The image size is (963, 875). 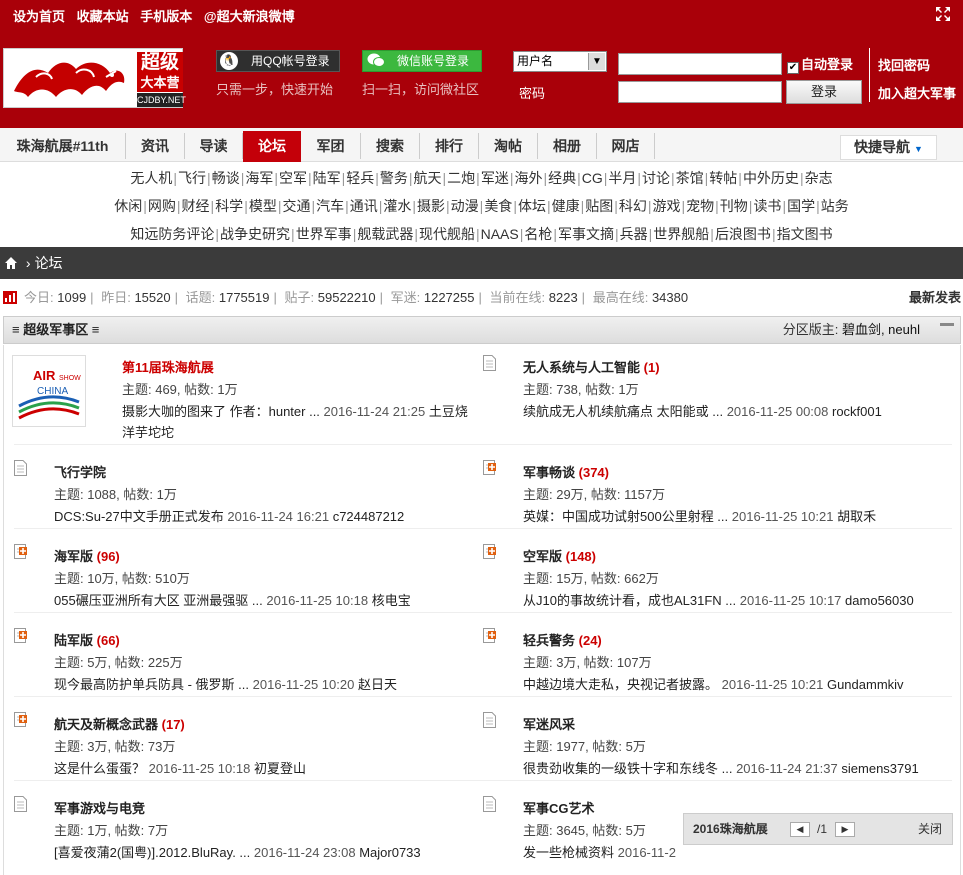 What do you see at coordinates (622, 178) in the screenshot?
I see `sub-nav-link: 半月` at bounding box center [622, 178].